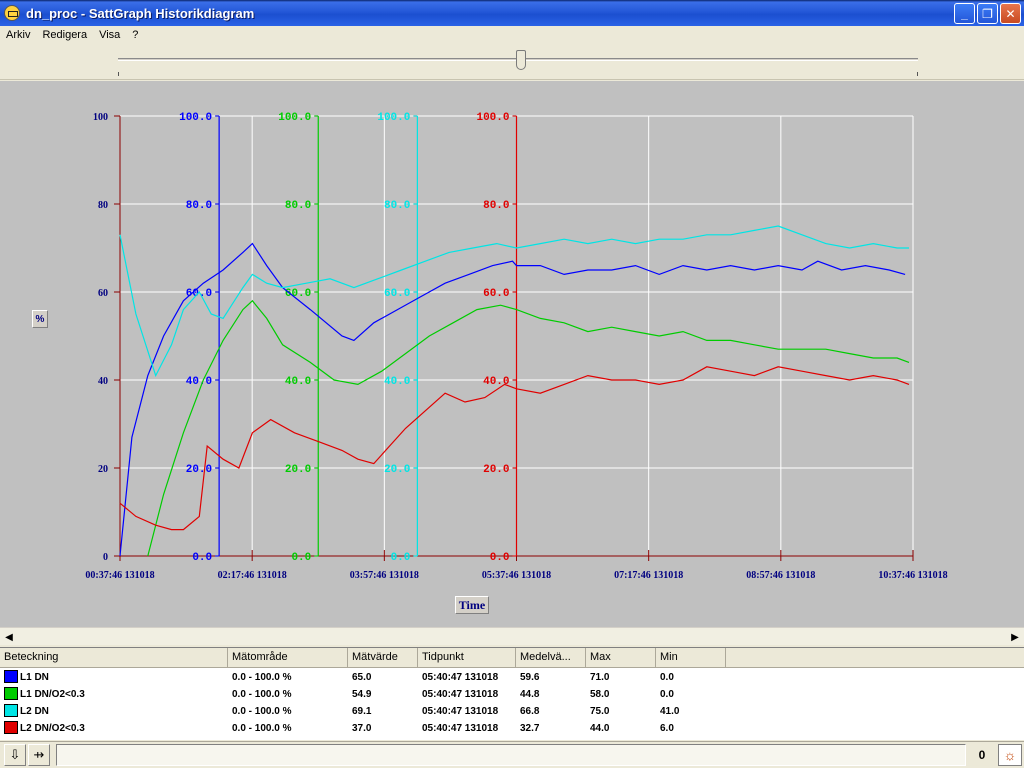  What do you see at coordinates (384, 575) in the screenshot?
I see `x-tick-label: 03:57:46 131018` at bounding box center [384, 575].